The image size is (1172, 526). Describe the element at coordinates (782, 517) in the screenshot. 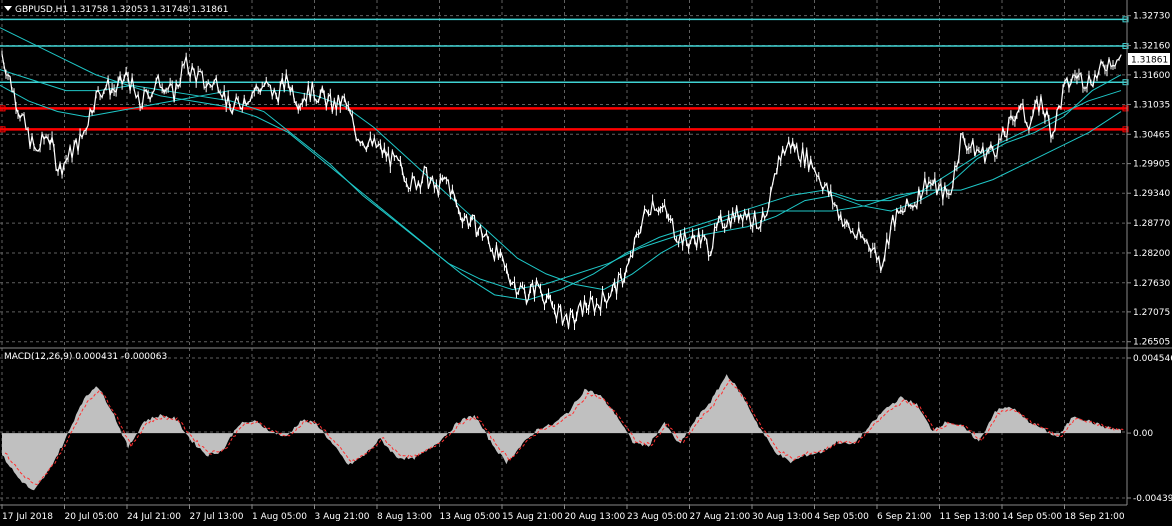

I see `x-tick-label: 30 Aug 13:00` at that location.